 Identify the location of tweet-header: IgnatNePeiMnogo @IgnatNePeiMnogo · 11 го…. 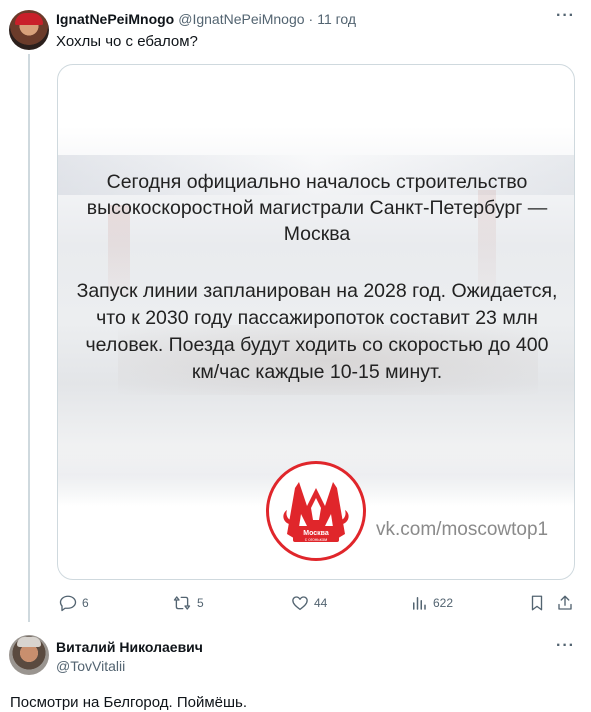
(206, 19).